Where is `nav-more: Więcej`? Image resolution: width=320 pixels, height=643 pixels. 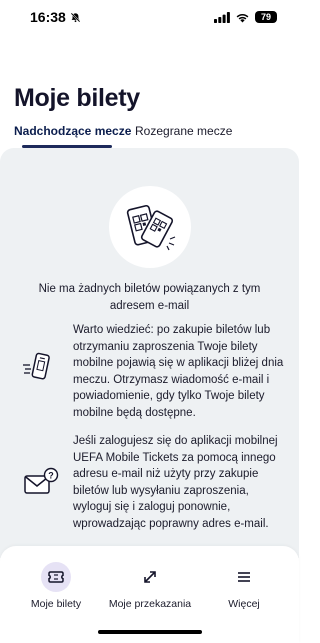
nav-more: Więcej is located at coordinates (244, 586).